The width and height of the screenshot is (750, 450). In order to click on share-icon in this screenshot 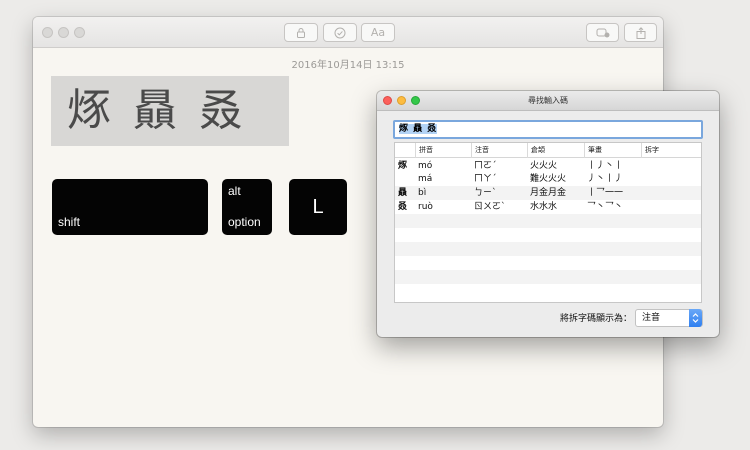, I will do `click(640, 32)`.